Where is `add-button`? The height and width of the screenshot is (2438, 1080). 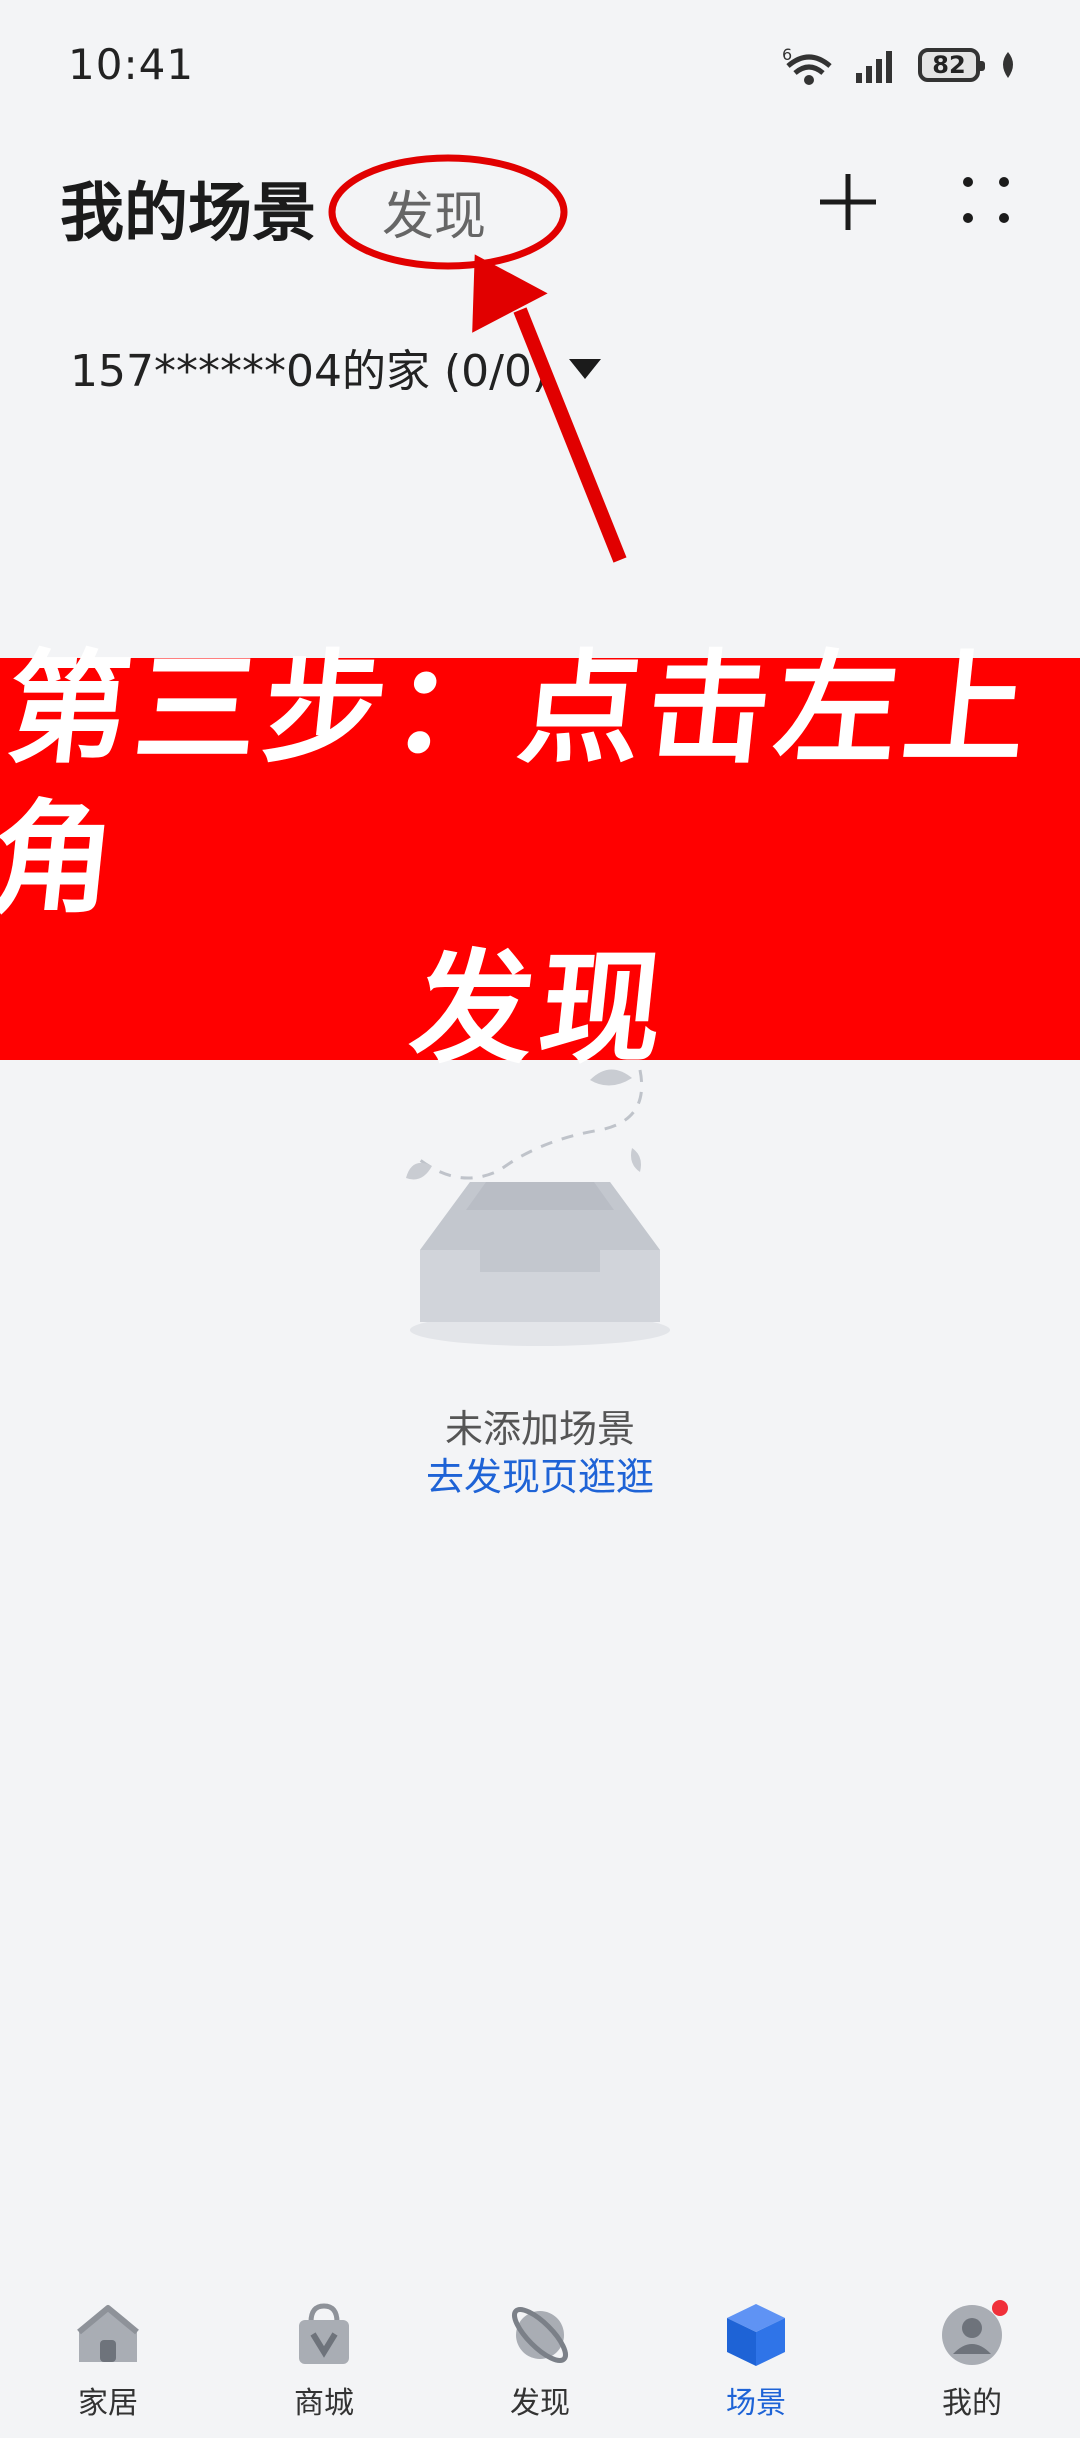 add-button is located at coordinates (848, 202).